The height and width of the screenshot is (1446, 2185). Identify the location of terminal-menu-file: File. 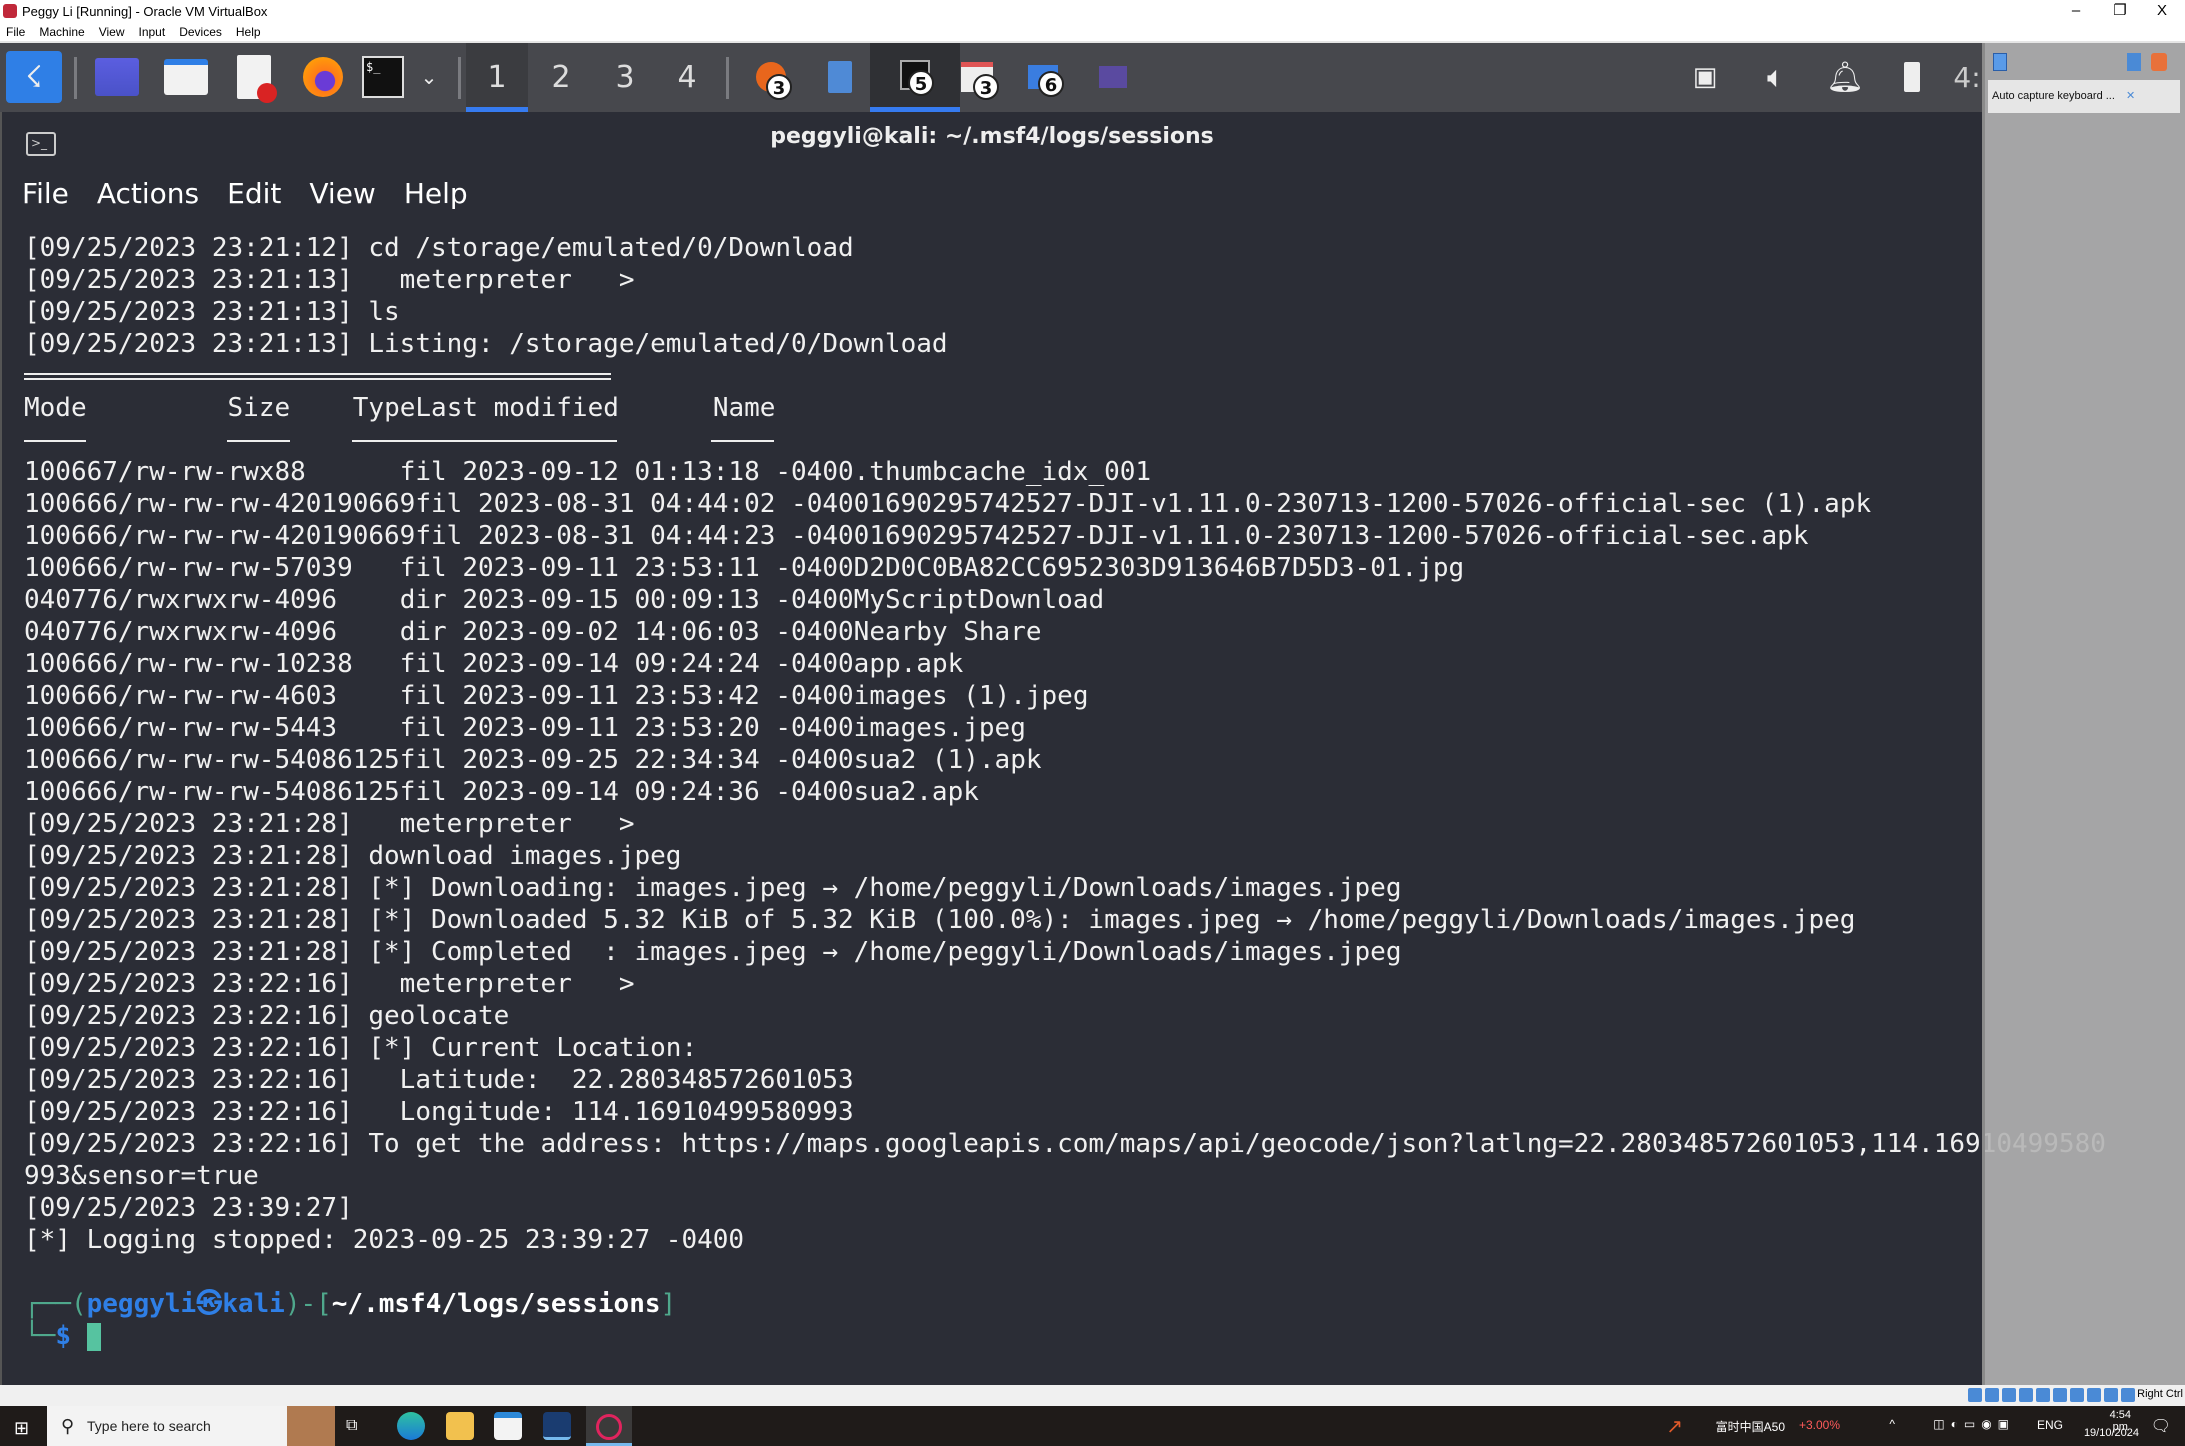
(45, 193).